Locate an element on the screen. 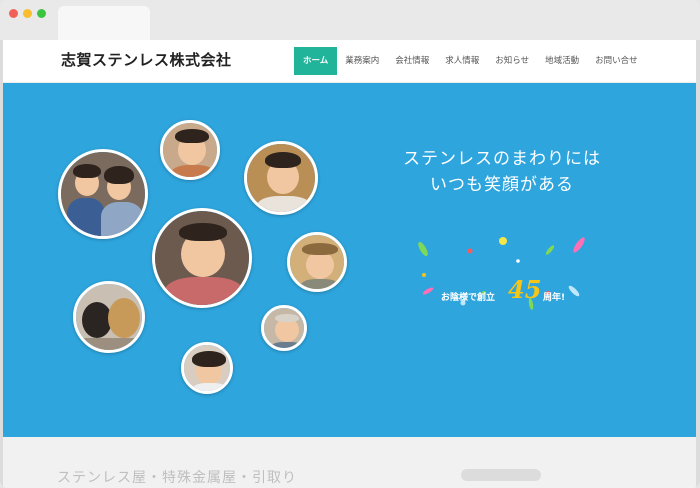  photo-woman-glasses is located at coordinates (190, 150).